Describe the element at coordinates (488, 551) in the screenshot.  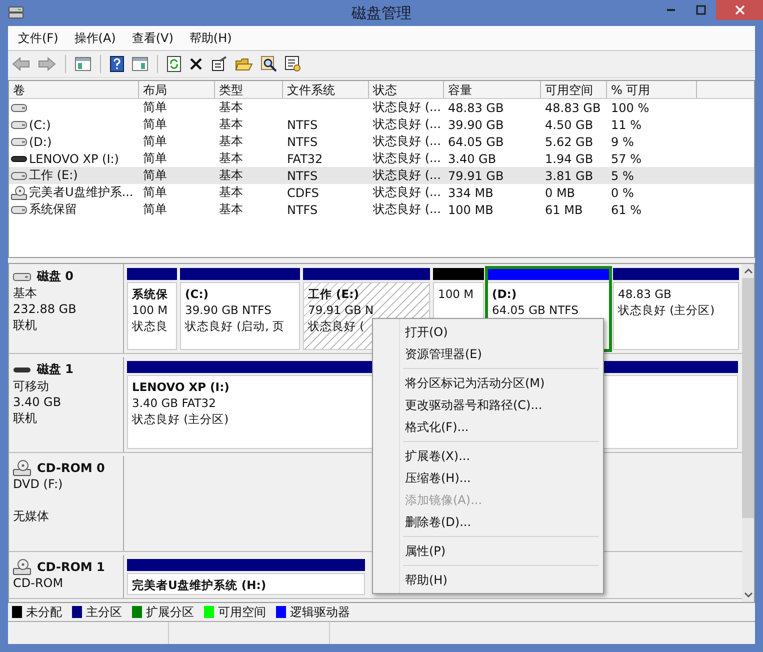
I see `context-menu-item: 属性(P)` at that location.